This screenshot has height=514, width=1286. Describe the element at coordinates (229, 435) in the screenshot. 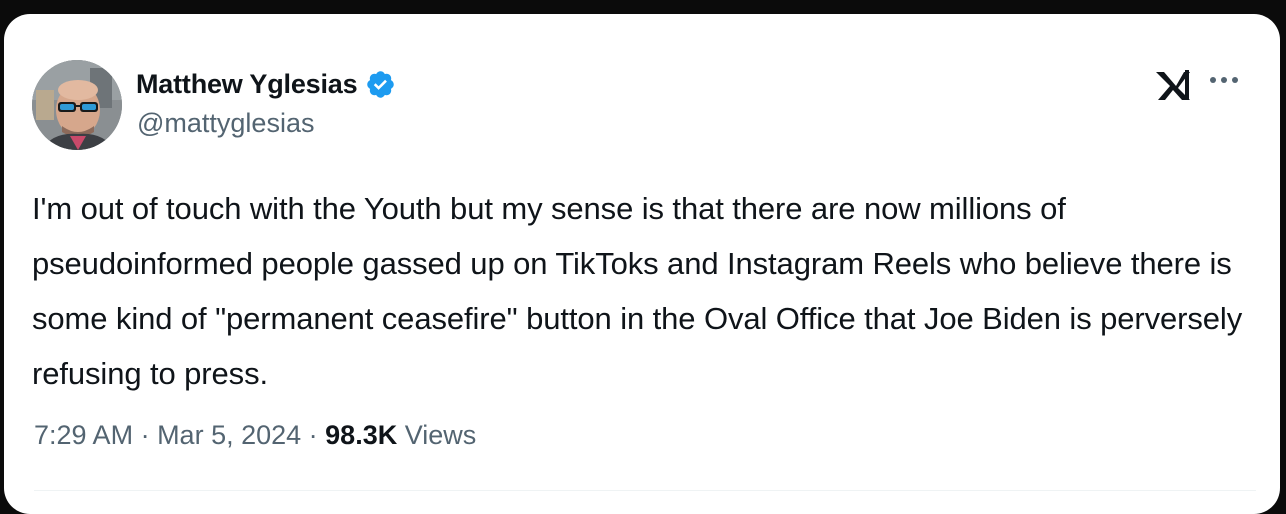

I see `tweet-date: Mar 5, 2024` at that location.